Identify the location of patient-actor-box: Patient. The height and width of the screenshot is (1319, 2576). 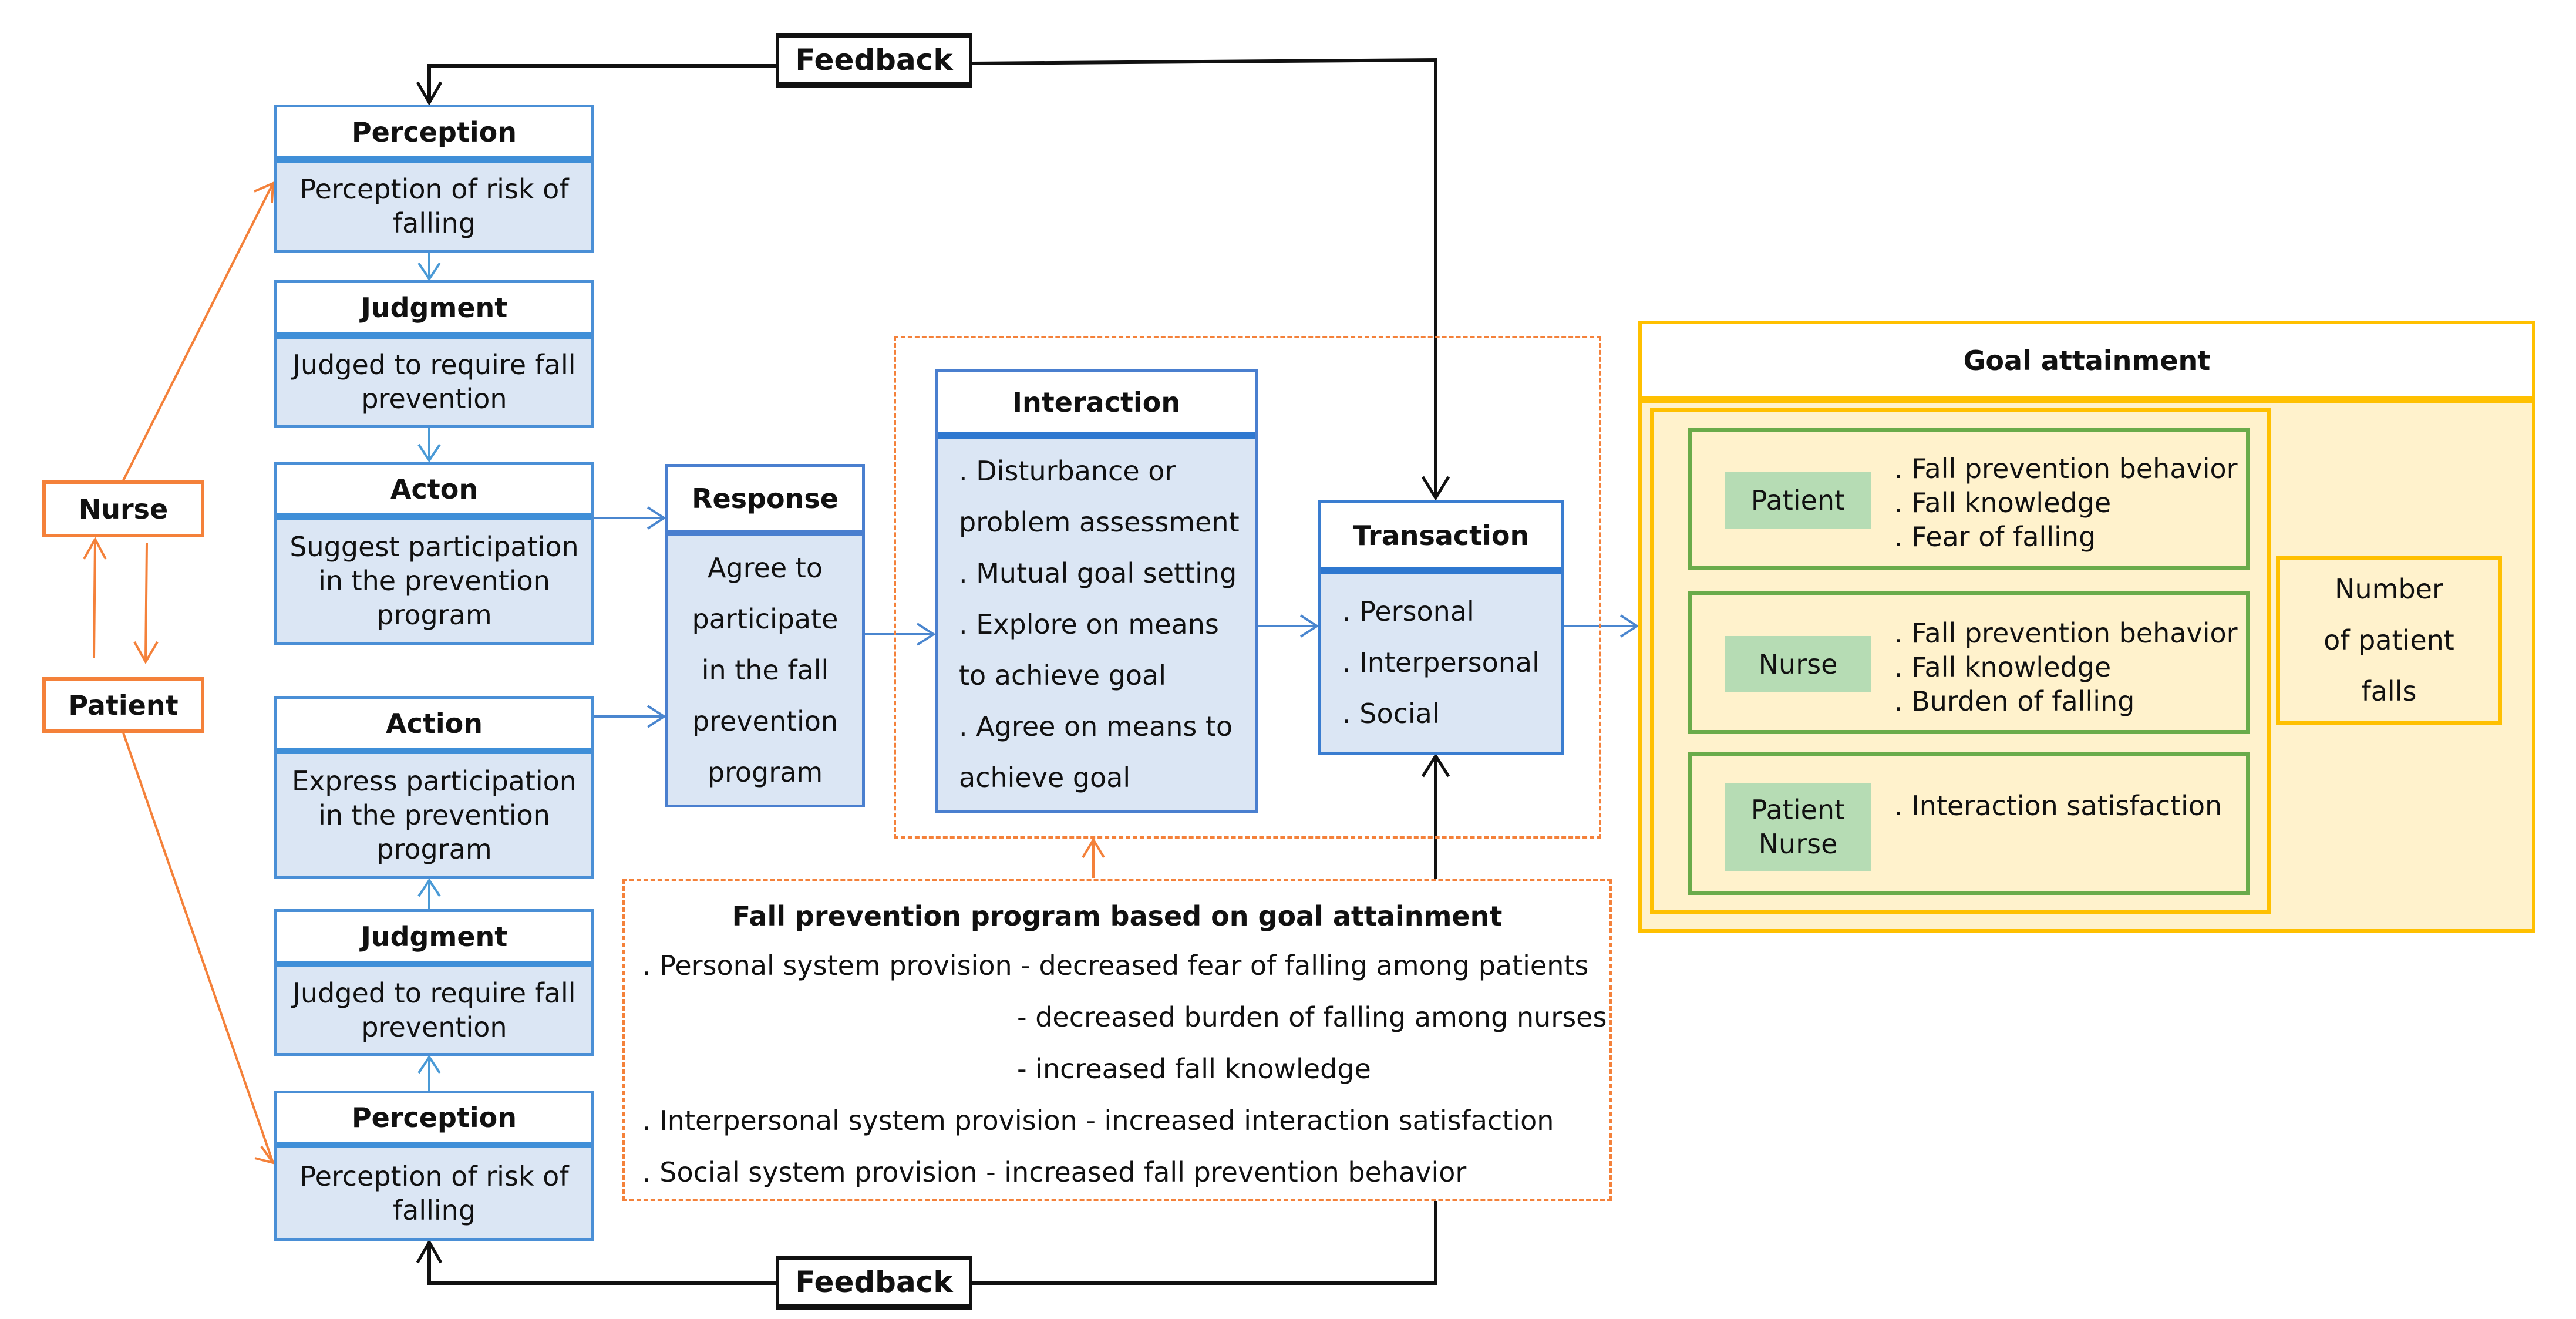
(123, 705).